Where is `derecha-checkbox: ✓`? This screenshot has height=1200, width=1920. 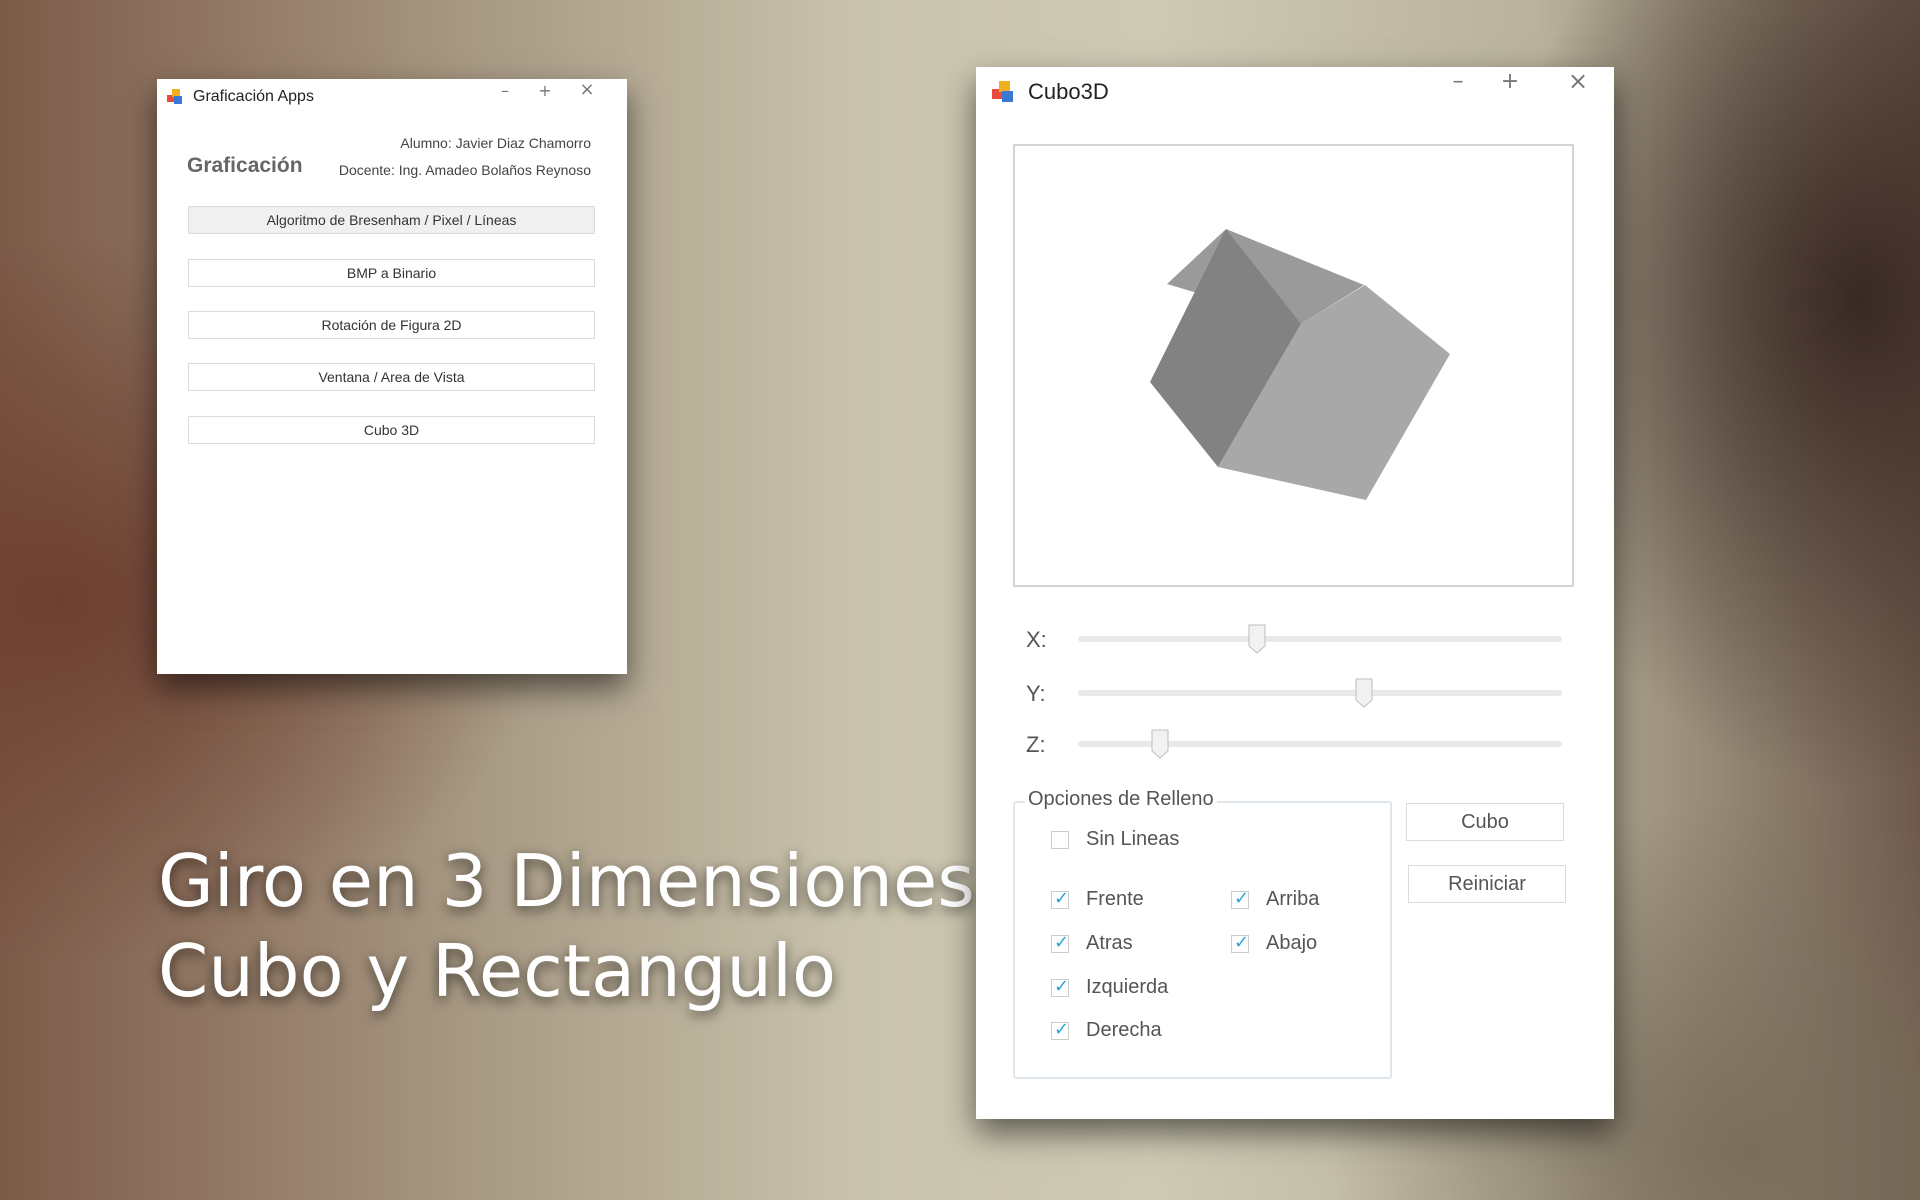
derecha-checkbox: ✓ is located at coordinates (1060, 1029).